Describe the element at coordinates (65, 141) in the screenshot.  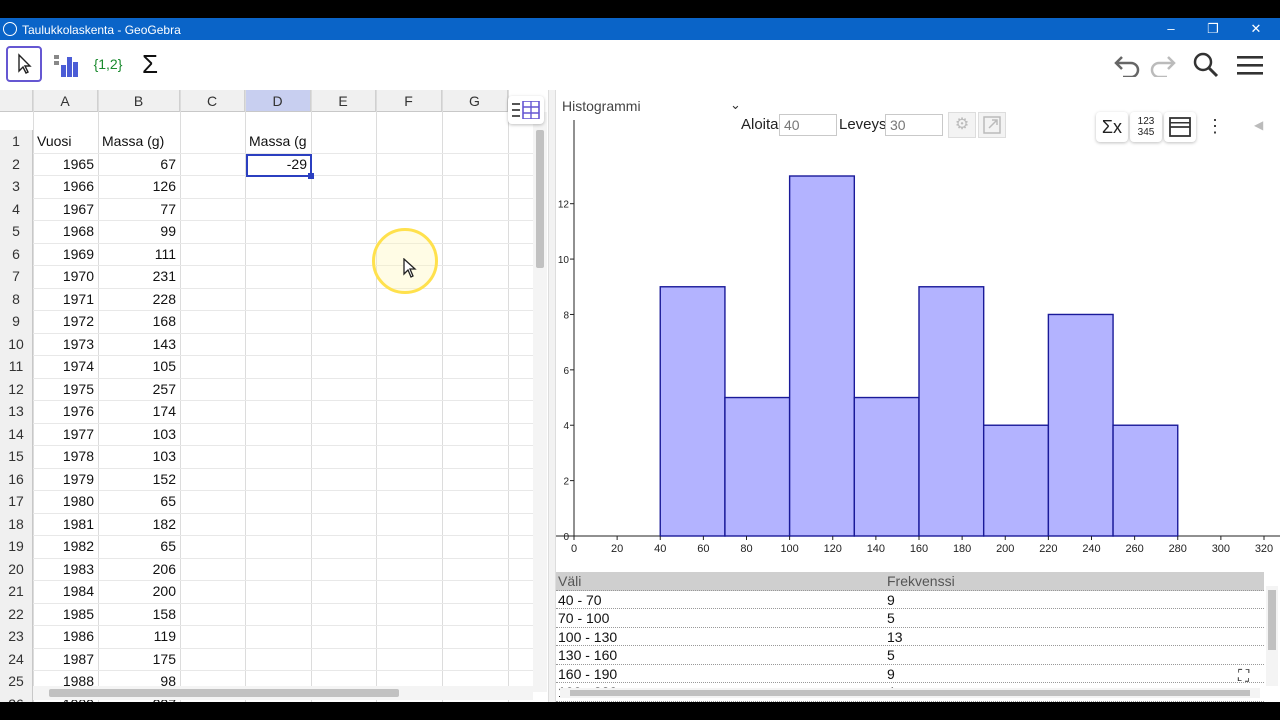
I see `cell-a1: Vuosi` at that location.